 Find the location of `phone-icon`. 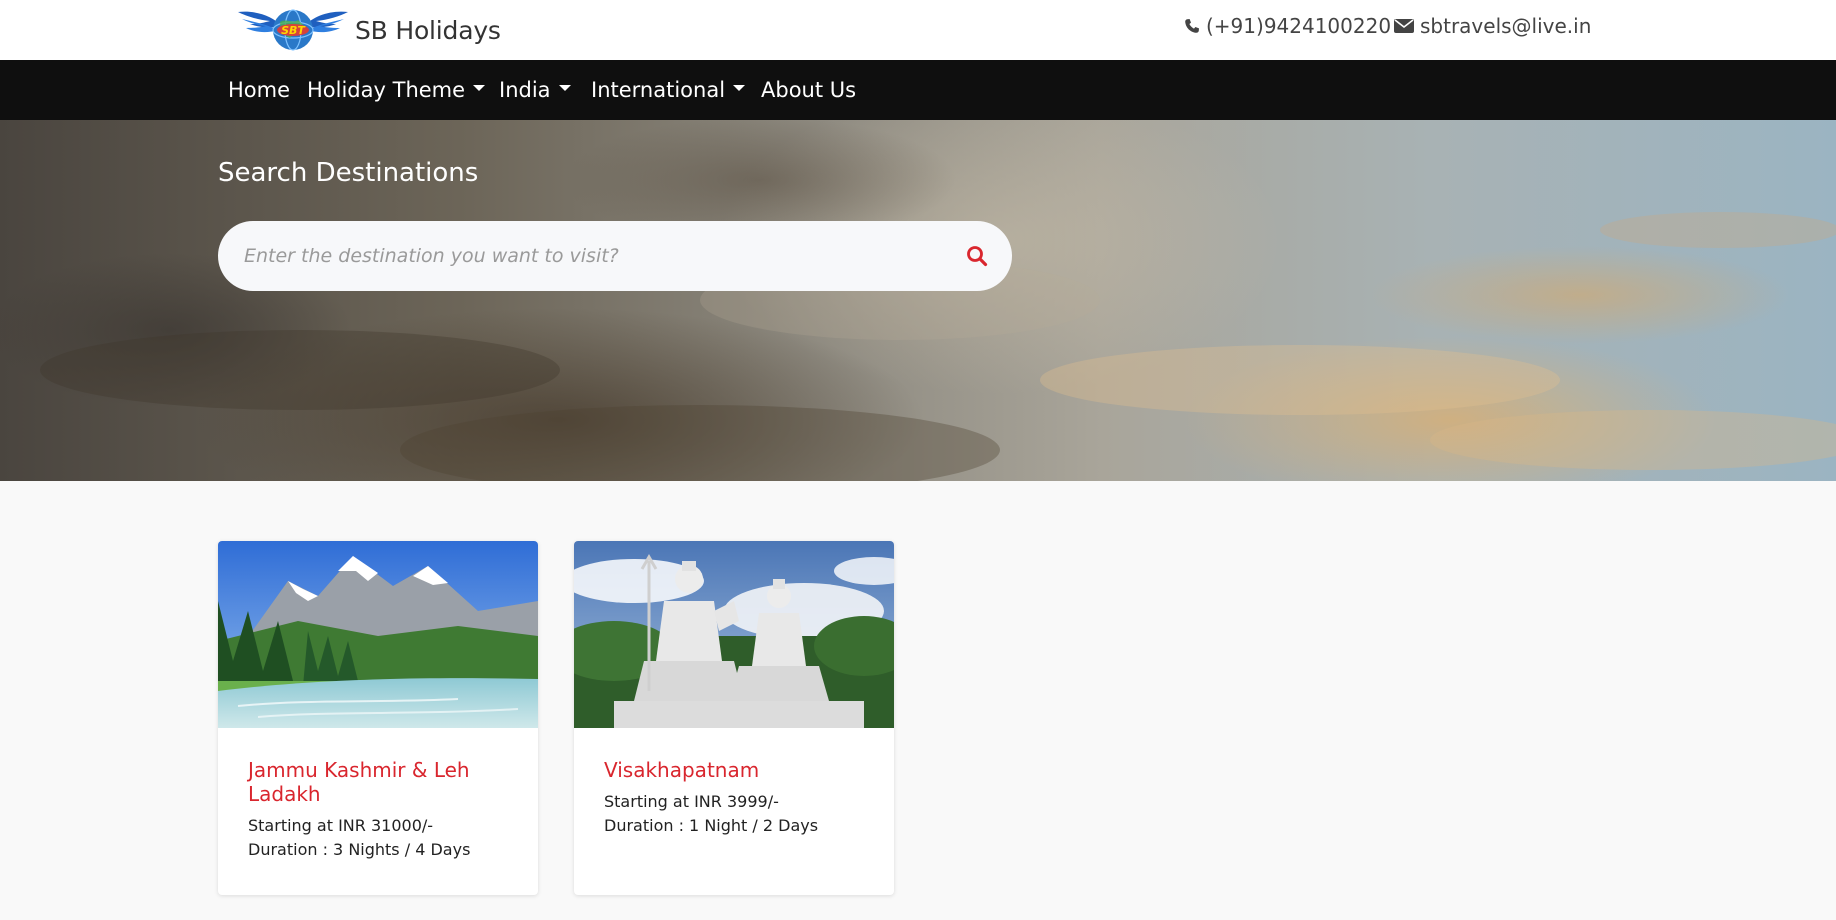

phone-icon is located at coordinates (1192, 26).